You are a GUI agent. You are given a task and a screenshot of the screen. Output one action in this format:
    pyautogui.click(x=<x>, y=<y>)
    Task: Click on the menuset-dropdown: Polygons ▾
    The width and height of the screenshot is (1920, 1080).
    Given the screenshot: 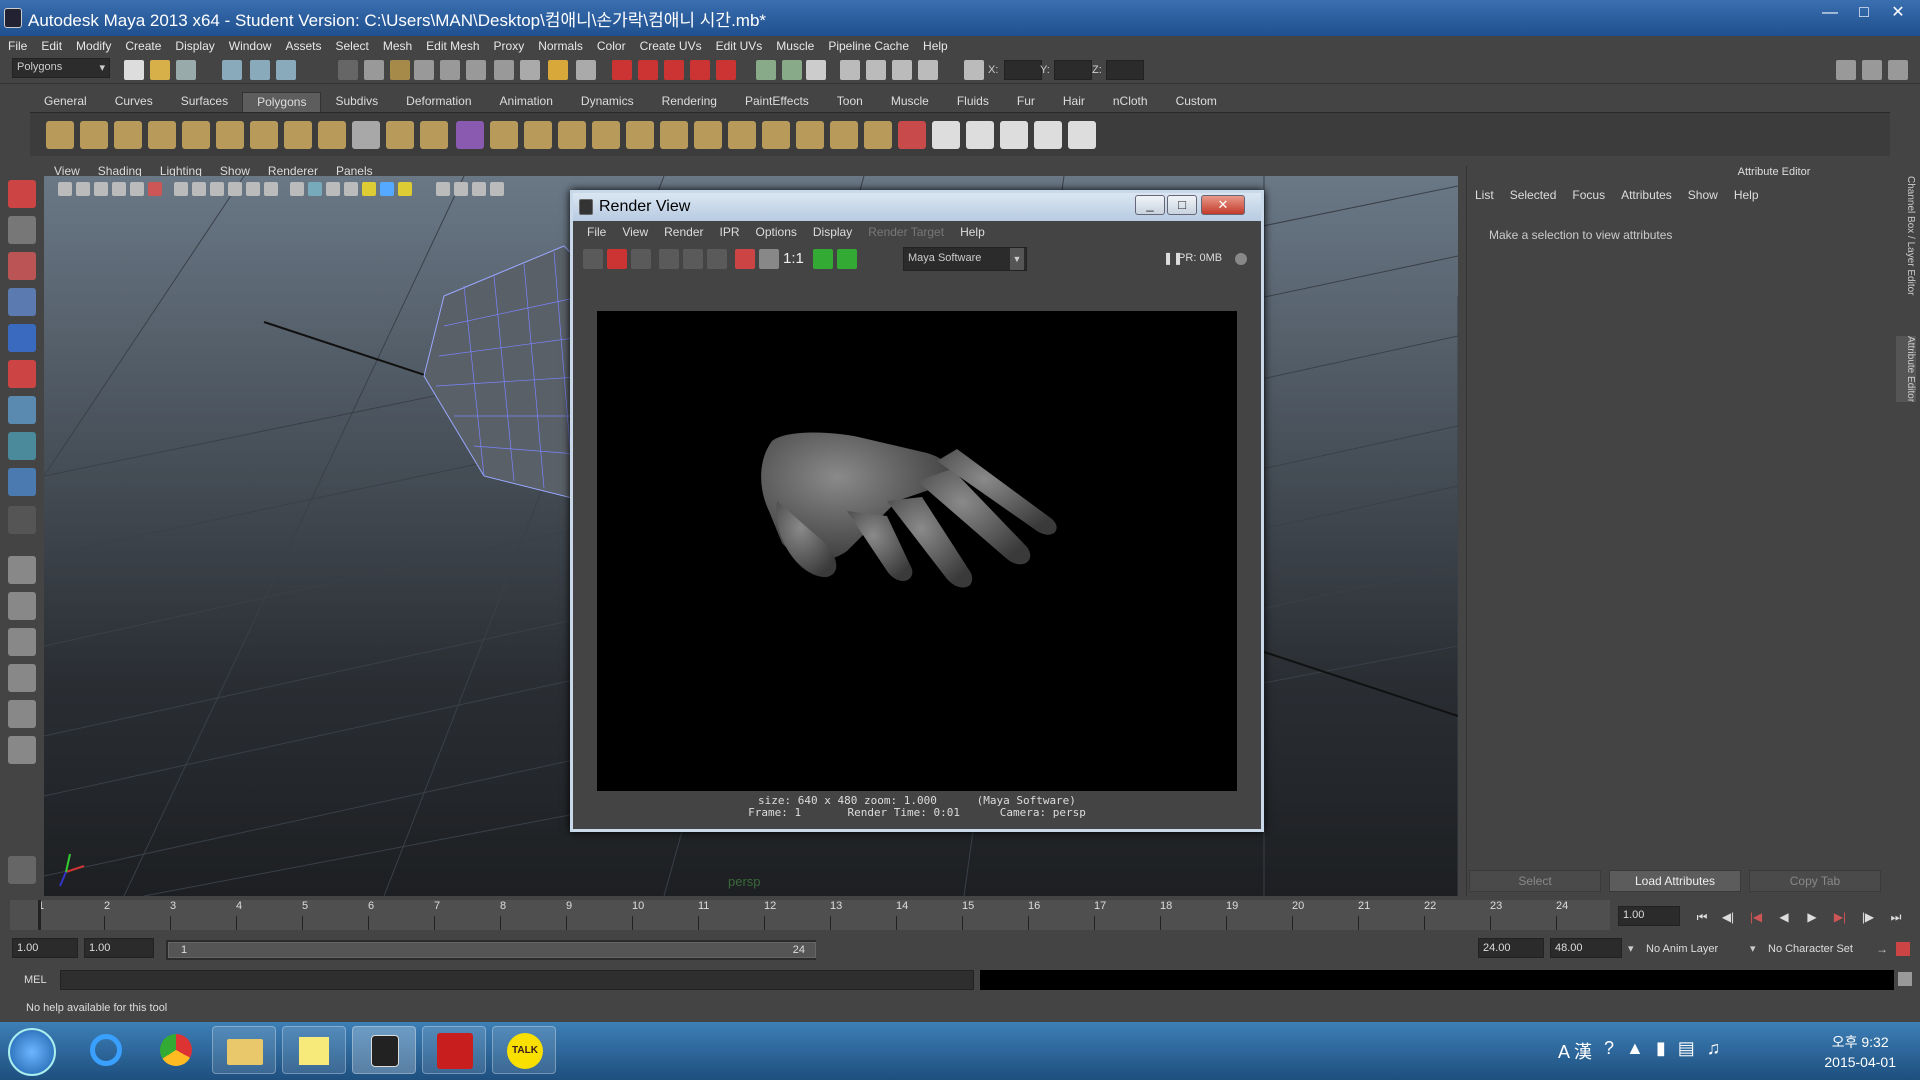 What is the action you would take?
    pyautogui.click(x=61, y=68)
    